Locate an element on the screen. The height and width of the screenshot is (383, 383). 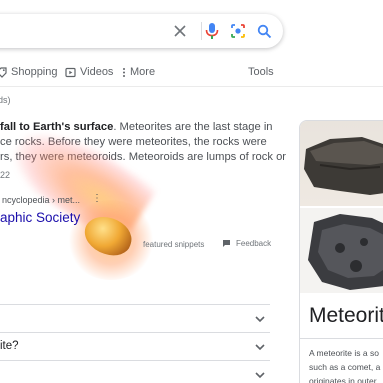
related-question-row: ite? is located at coordinates (135, 346).